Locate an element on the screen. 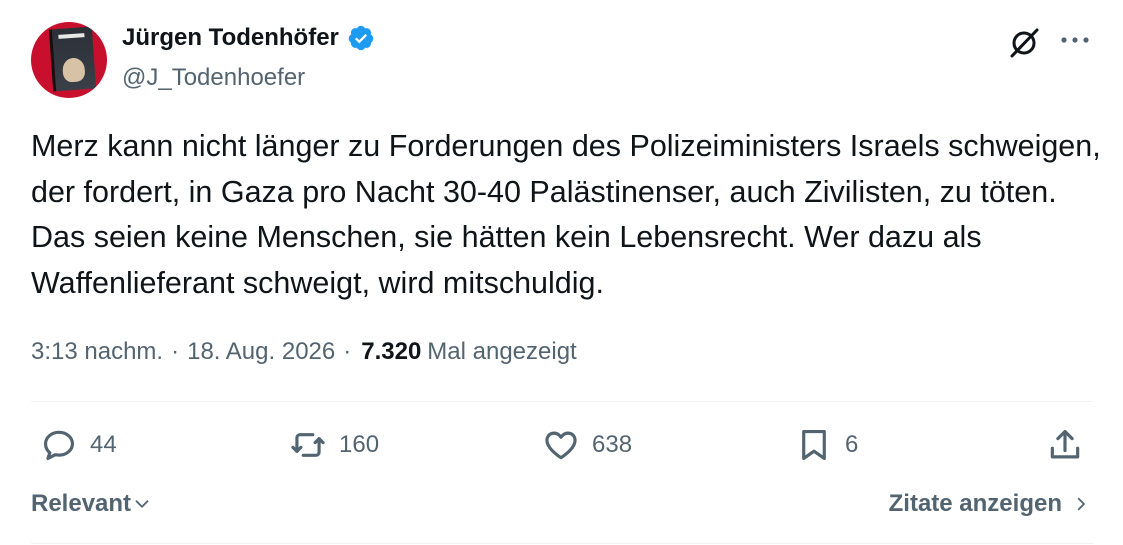 This screenshot has height=545, width=1123. chevron-right-icon is located at coordinates (1081, 504).